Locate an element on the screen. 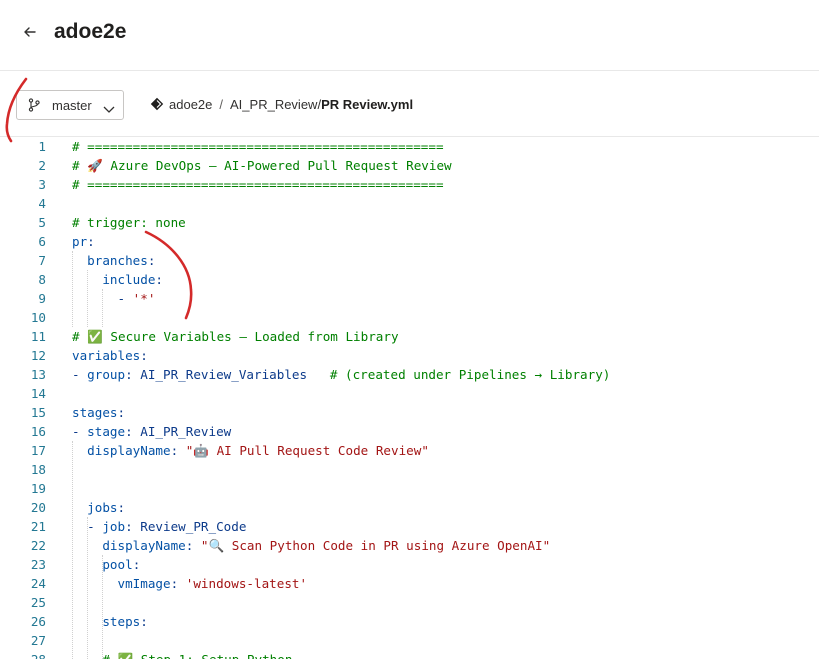  line-number: 4 is located at coordinates (42, 203).